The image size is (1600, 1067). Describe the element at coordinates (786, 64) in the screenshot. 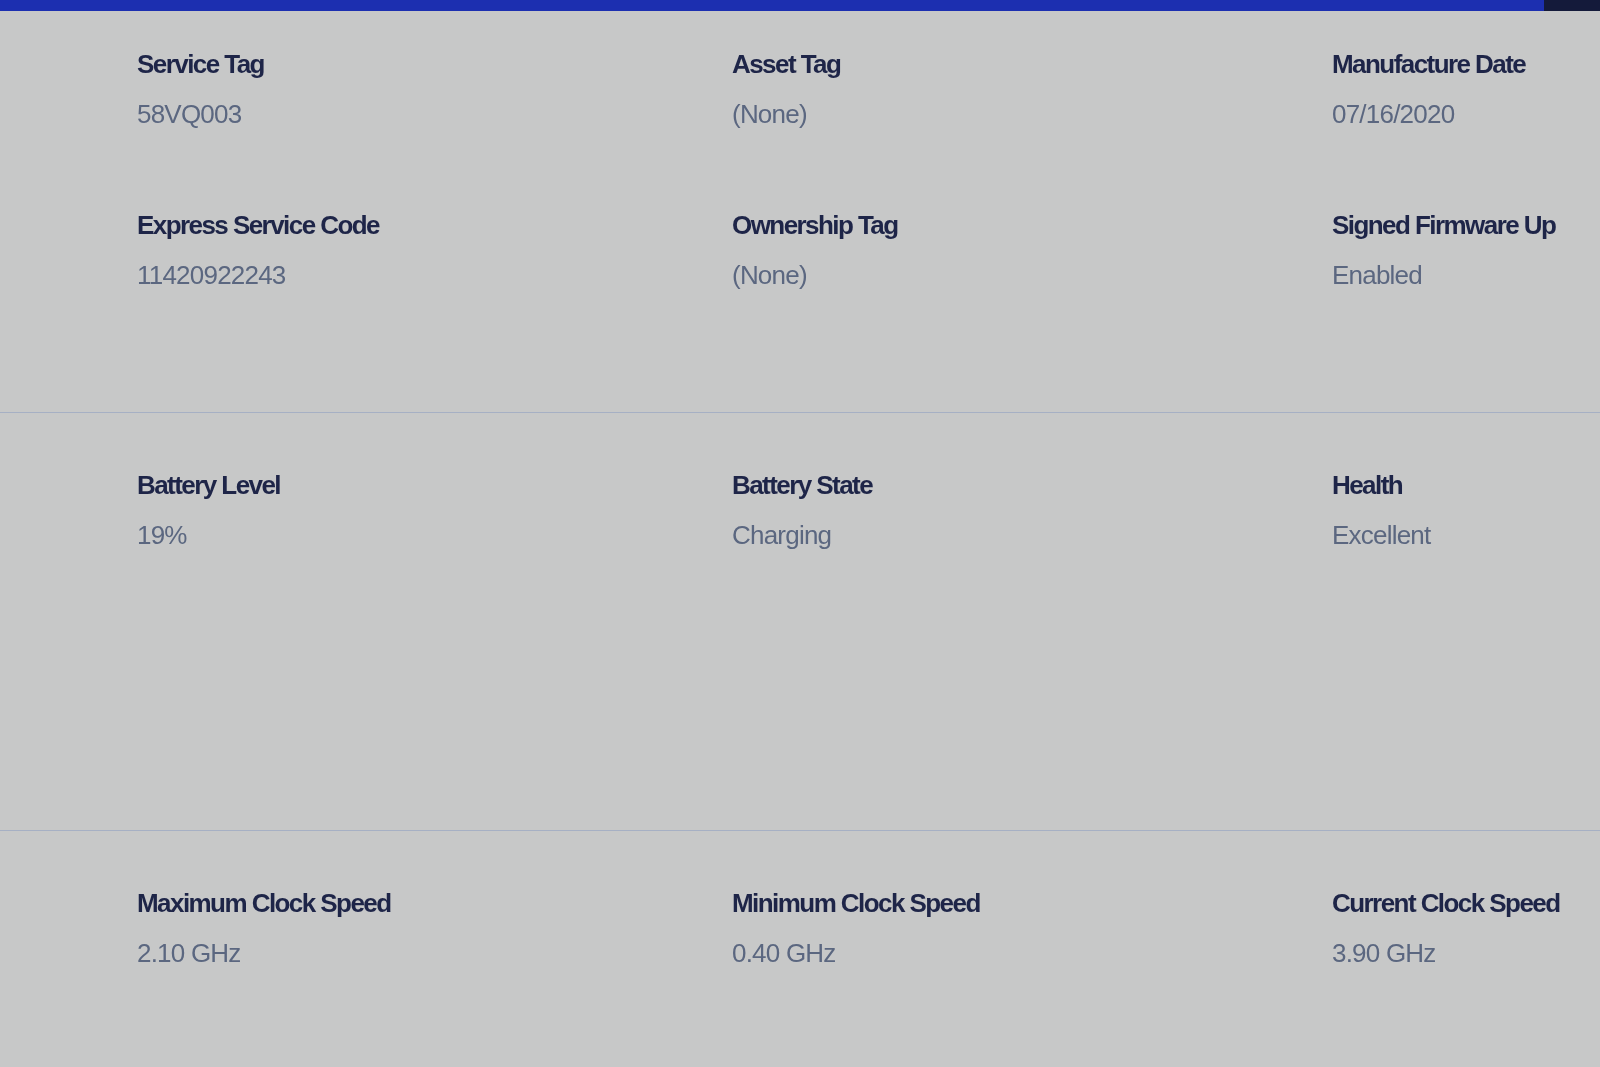

I see `field-label: Asset Tag` at that location.